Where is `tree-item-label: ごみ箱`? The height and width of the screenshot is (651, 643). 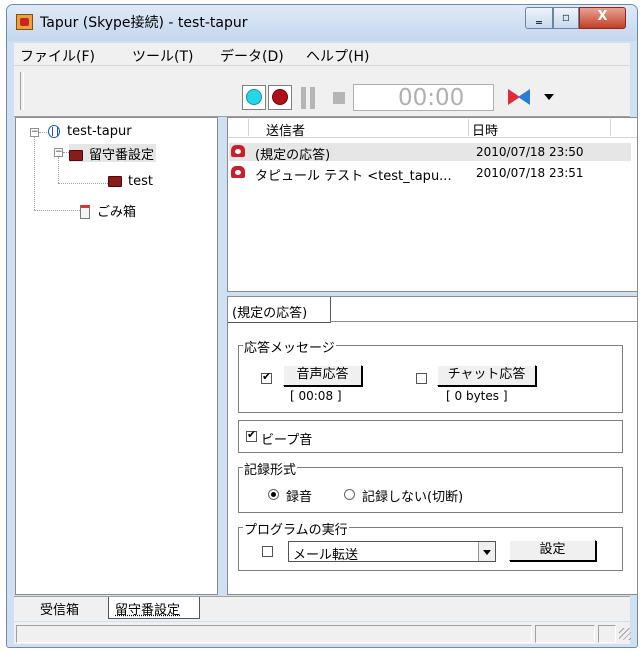 tree-item-label: ごみ箱 is located at coordinates (117, 212).